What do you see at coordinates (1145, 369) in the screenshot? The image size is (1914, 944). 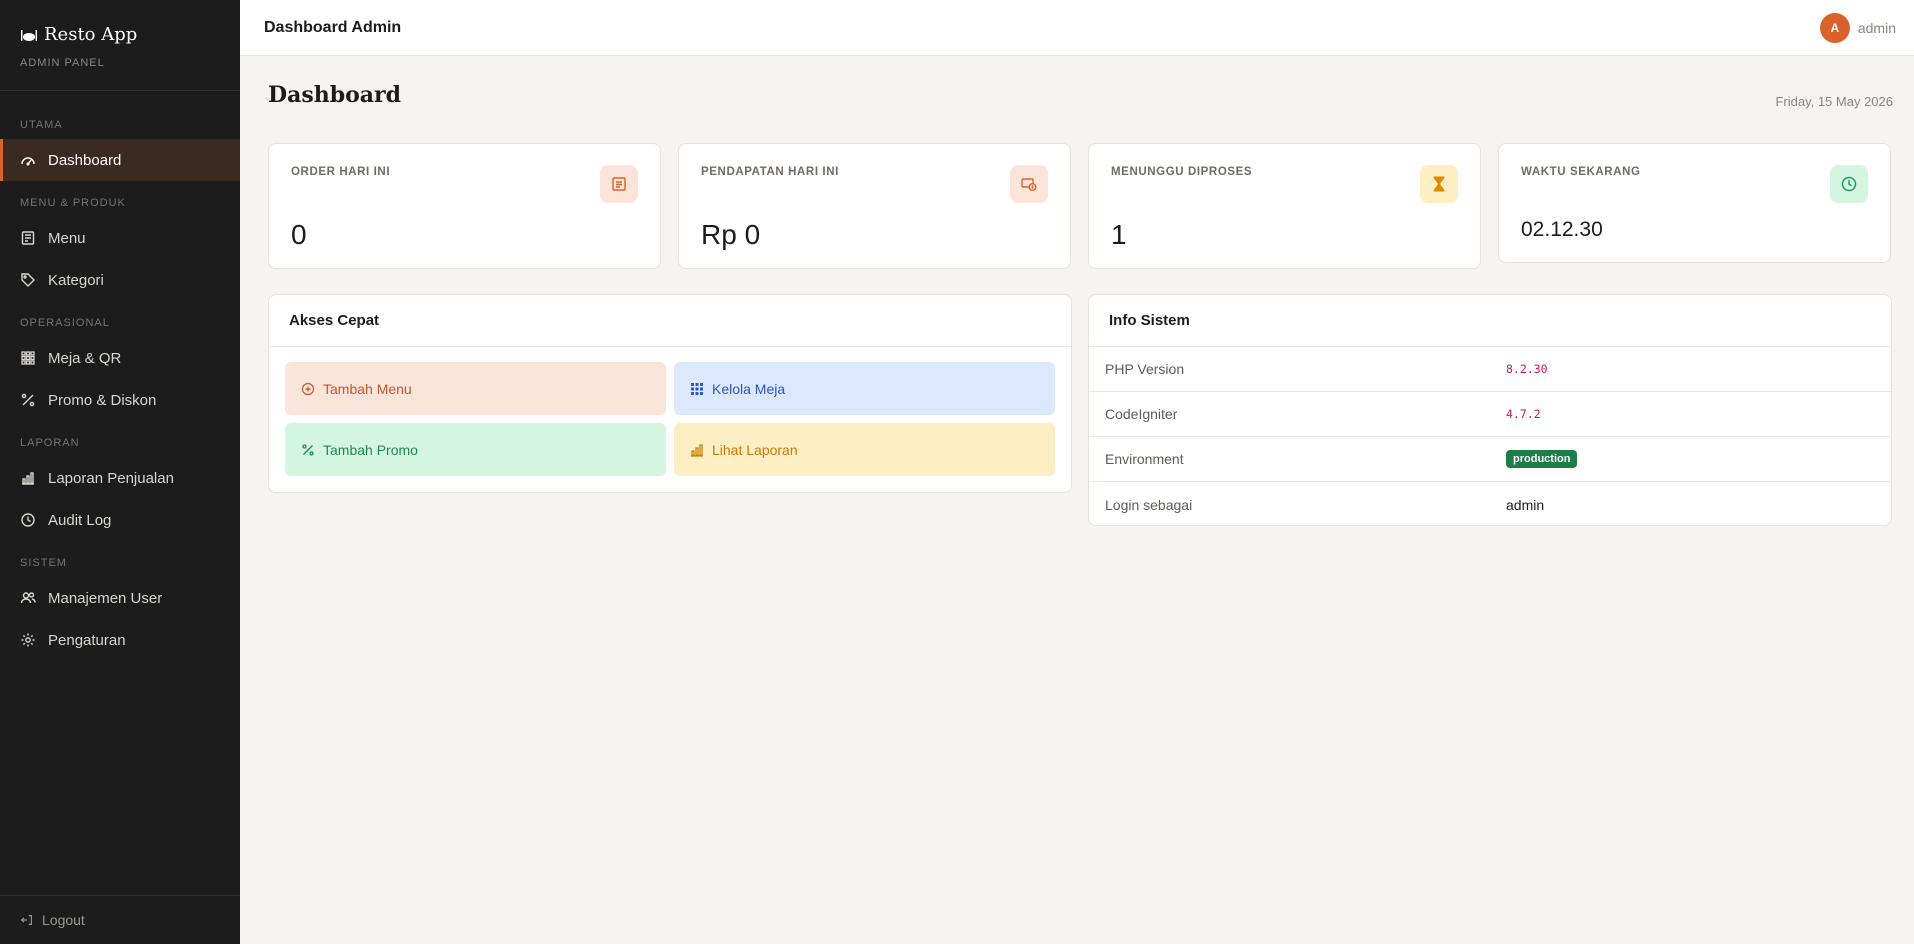 I see `info-key: PHP Version` at bounding box center [1145, 369].